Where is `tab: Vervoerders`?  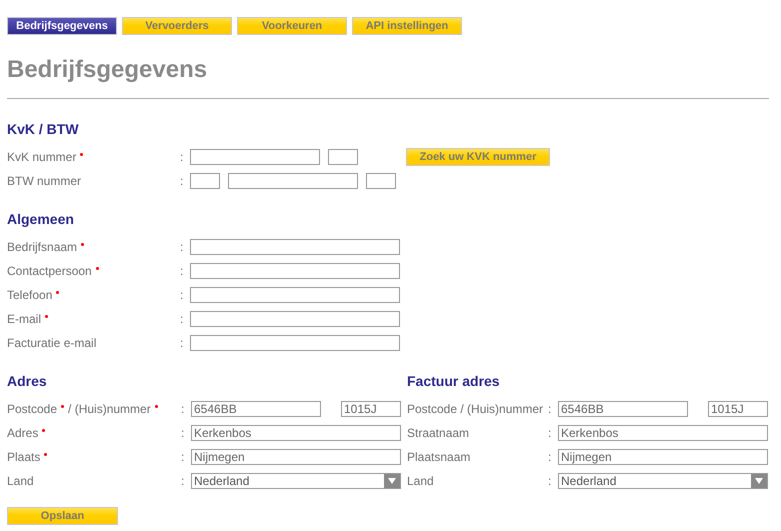 tab: Vervoerders is located at coordinates (177, 26).